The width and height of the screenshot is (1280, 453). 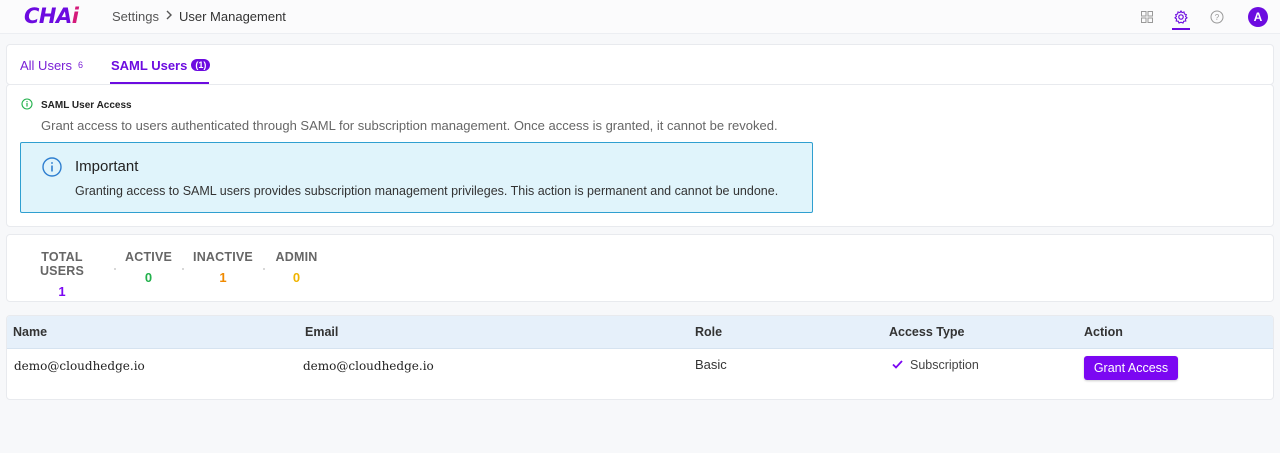 What do you see at coordinates (62, 264) in the screenshot?
I see `stat-label: TOTAL USERS` at bounding box center [62, 264].